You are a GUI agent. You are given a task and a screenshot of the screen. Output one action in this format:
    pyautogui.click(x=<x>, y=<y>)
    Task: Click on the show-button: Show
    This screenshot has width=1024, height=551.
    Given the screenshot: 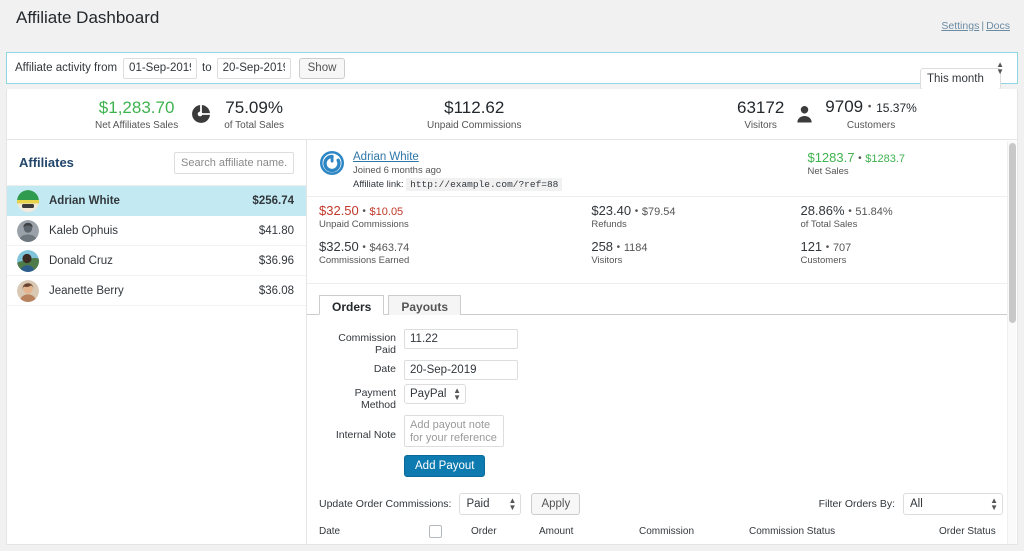 What is the action you would take?
    pyautogui.click(x=322, y=68)
    